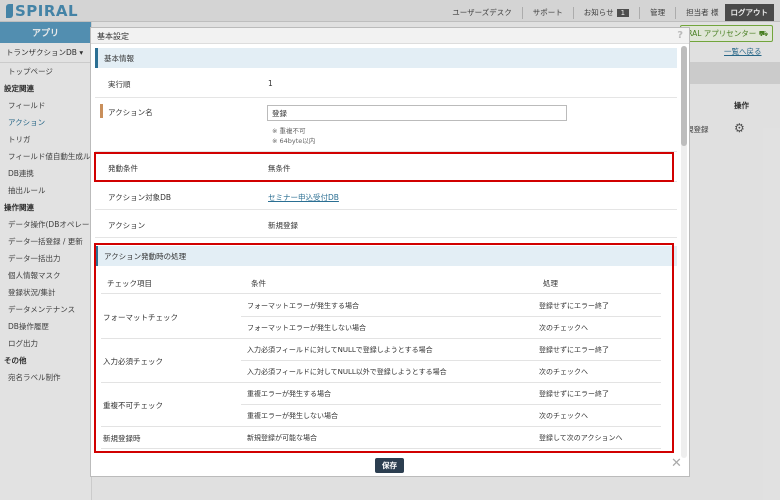 This screenshot has width=780, height=500. Describe the element at coordinates (684, 252) in the screenshot. I see `modal-scrollbar` at that location.